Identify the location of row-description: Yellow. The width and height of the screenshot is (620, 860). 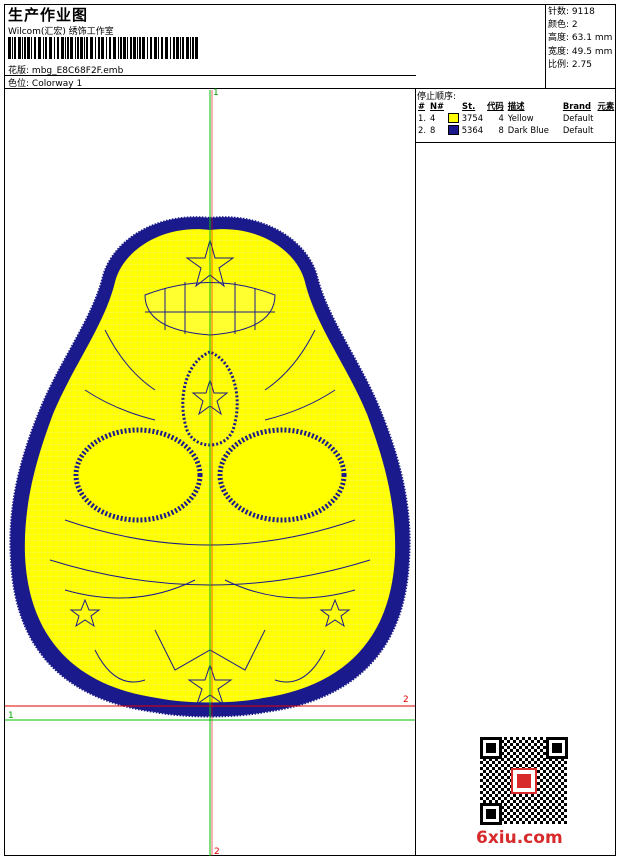
(520, 118).